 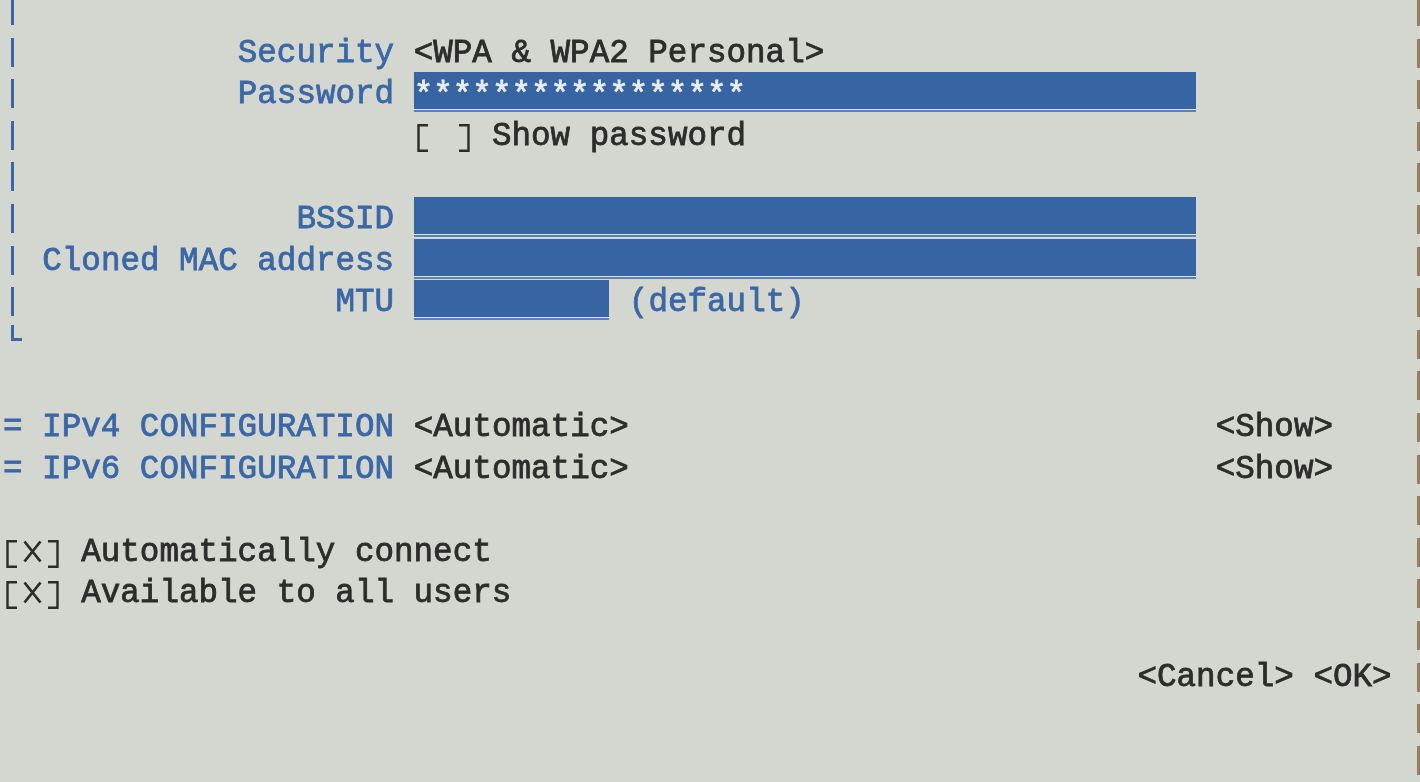 What do you see at coordinates (805, 93) in the screenshot?
I see `input-field: *****************` at bounding box center [805, 93].